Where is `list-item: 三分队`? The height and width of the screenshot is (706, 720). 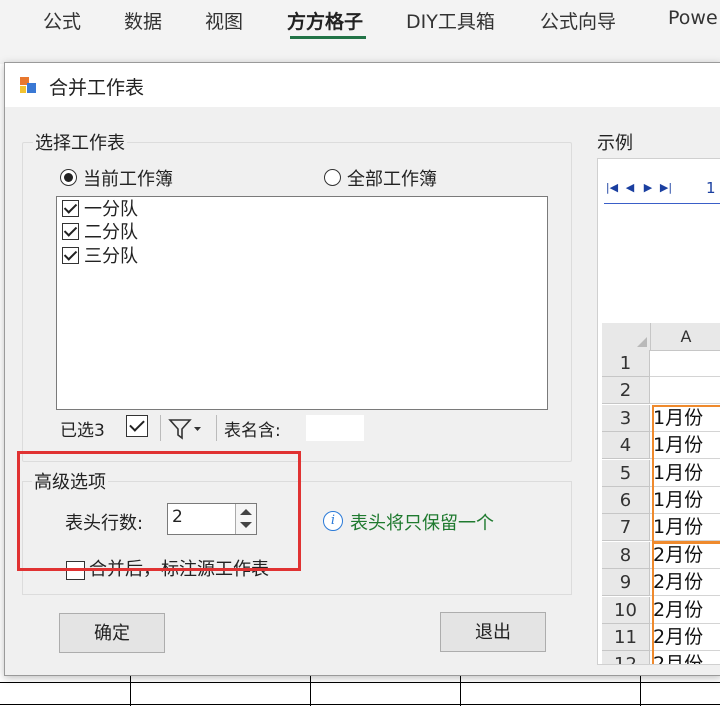 list-item: 三分队 is located at coordinates (100, 257).